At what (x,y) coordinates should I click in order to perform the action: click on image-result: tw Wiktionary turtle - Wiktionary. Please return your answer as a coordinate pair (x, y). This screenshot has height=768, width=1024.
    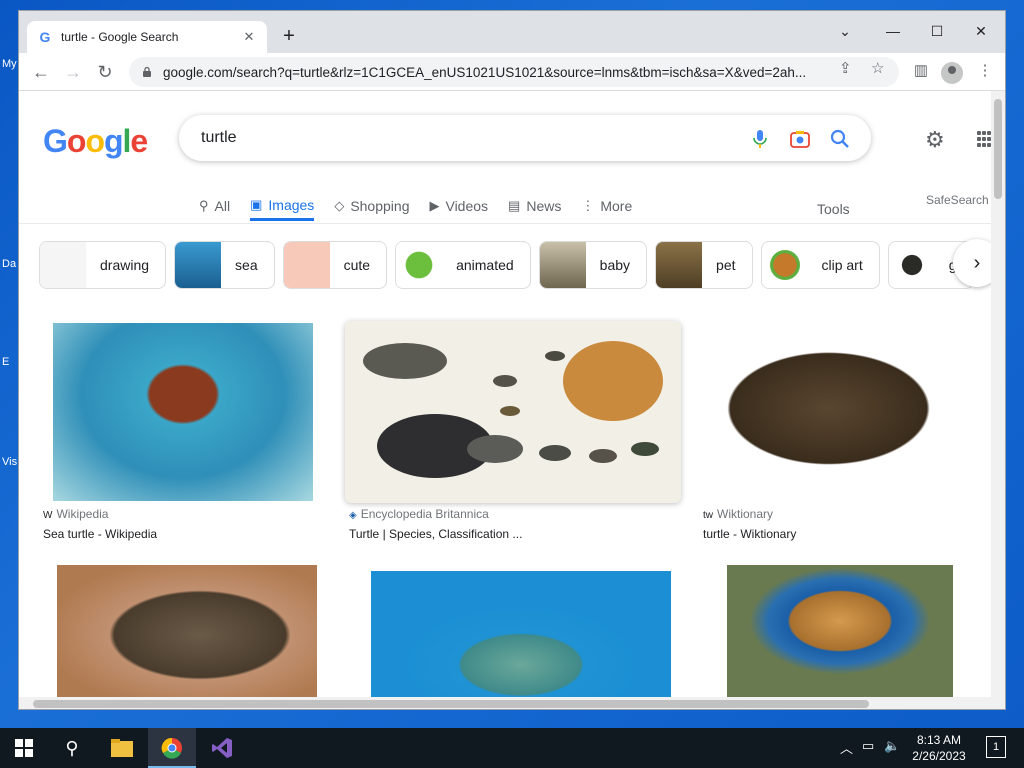
    Looking at the image, I should click on (834, 426).